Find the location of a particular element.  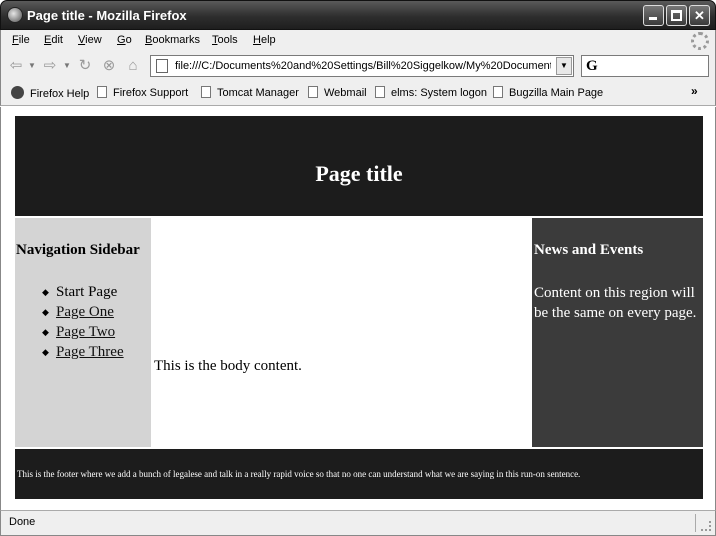

reload-icon: ↻ is located at coordinates (85, 65).